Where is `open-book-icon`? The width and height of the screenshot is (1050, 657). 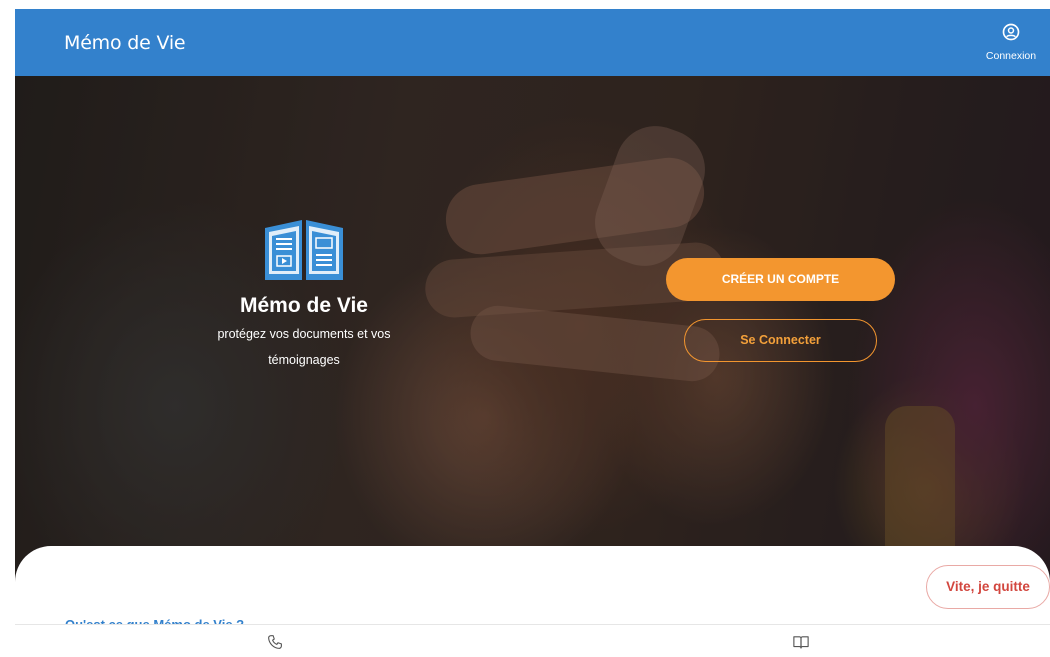 open-book-icon is located at coordinates (304, 250).